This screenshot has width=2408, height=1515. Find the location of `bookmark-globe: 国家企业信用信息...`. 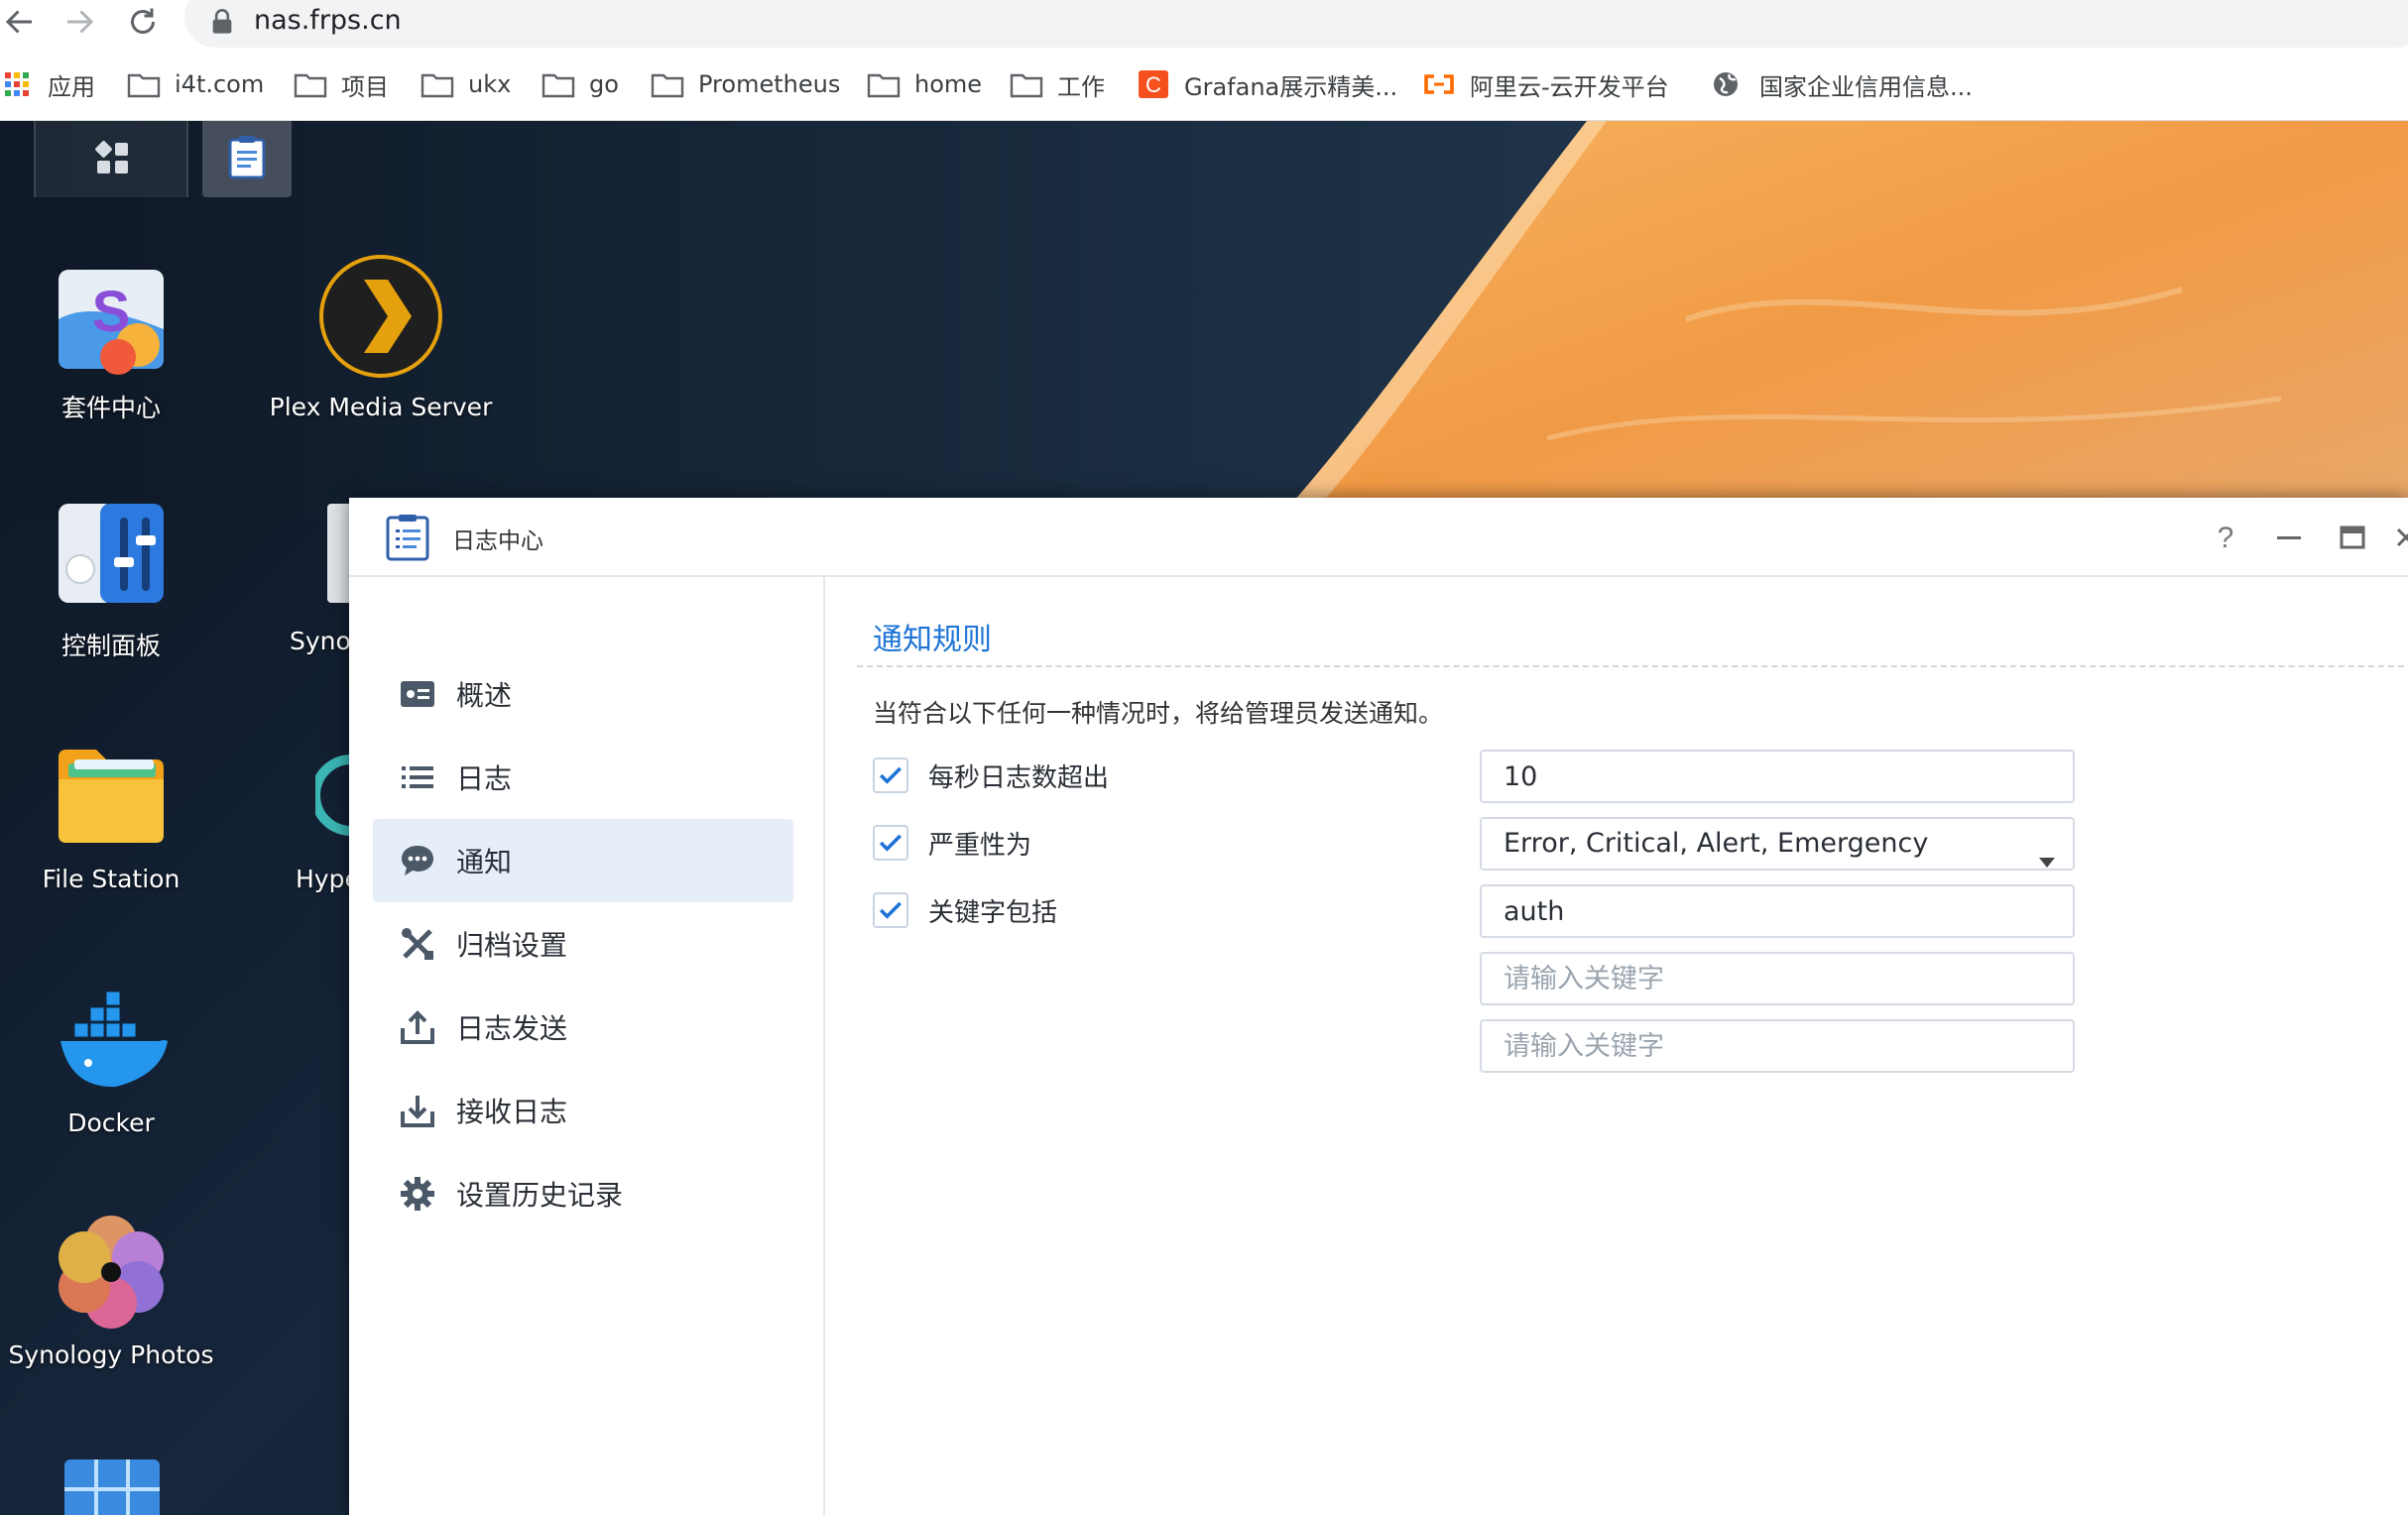

bookmark-globe: 国家企业信用信息... is located at coordinates (1843, 84).